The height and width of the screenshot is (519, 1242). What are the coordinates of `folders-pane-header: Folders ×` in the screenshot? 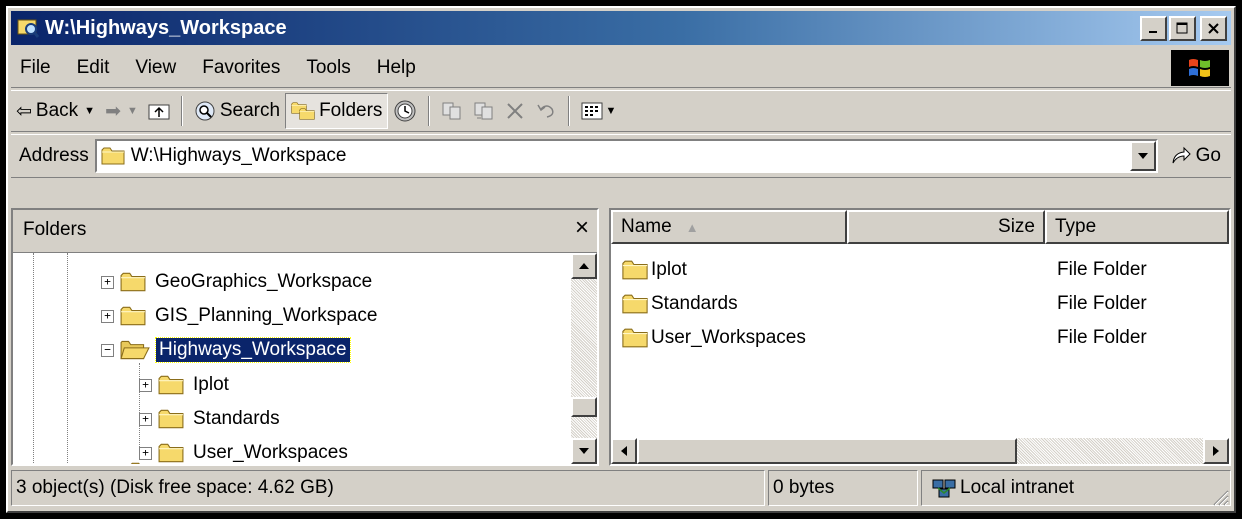 It's located at (305, 230).